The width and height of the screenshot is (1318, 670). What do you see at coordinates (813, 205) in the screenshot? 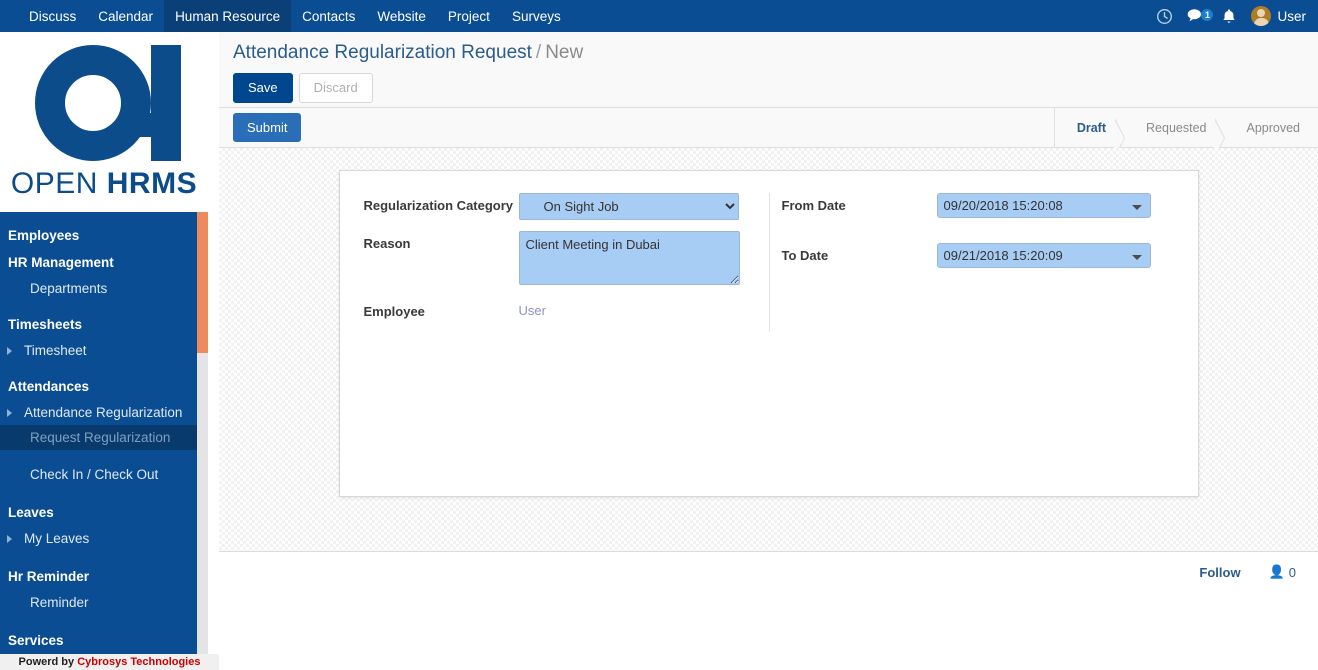
I see `field-label: From Date` at bounding box center [813, 205].